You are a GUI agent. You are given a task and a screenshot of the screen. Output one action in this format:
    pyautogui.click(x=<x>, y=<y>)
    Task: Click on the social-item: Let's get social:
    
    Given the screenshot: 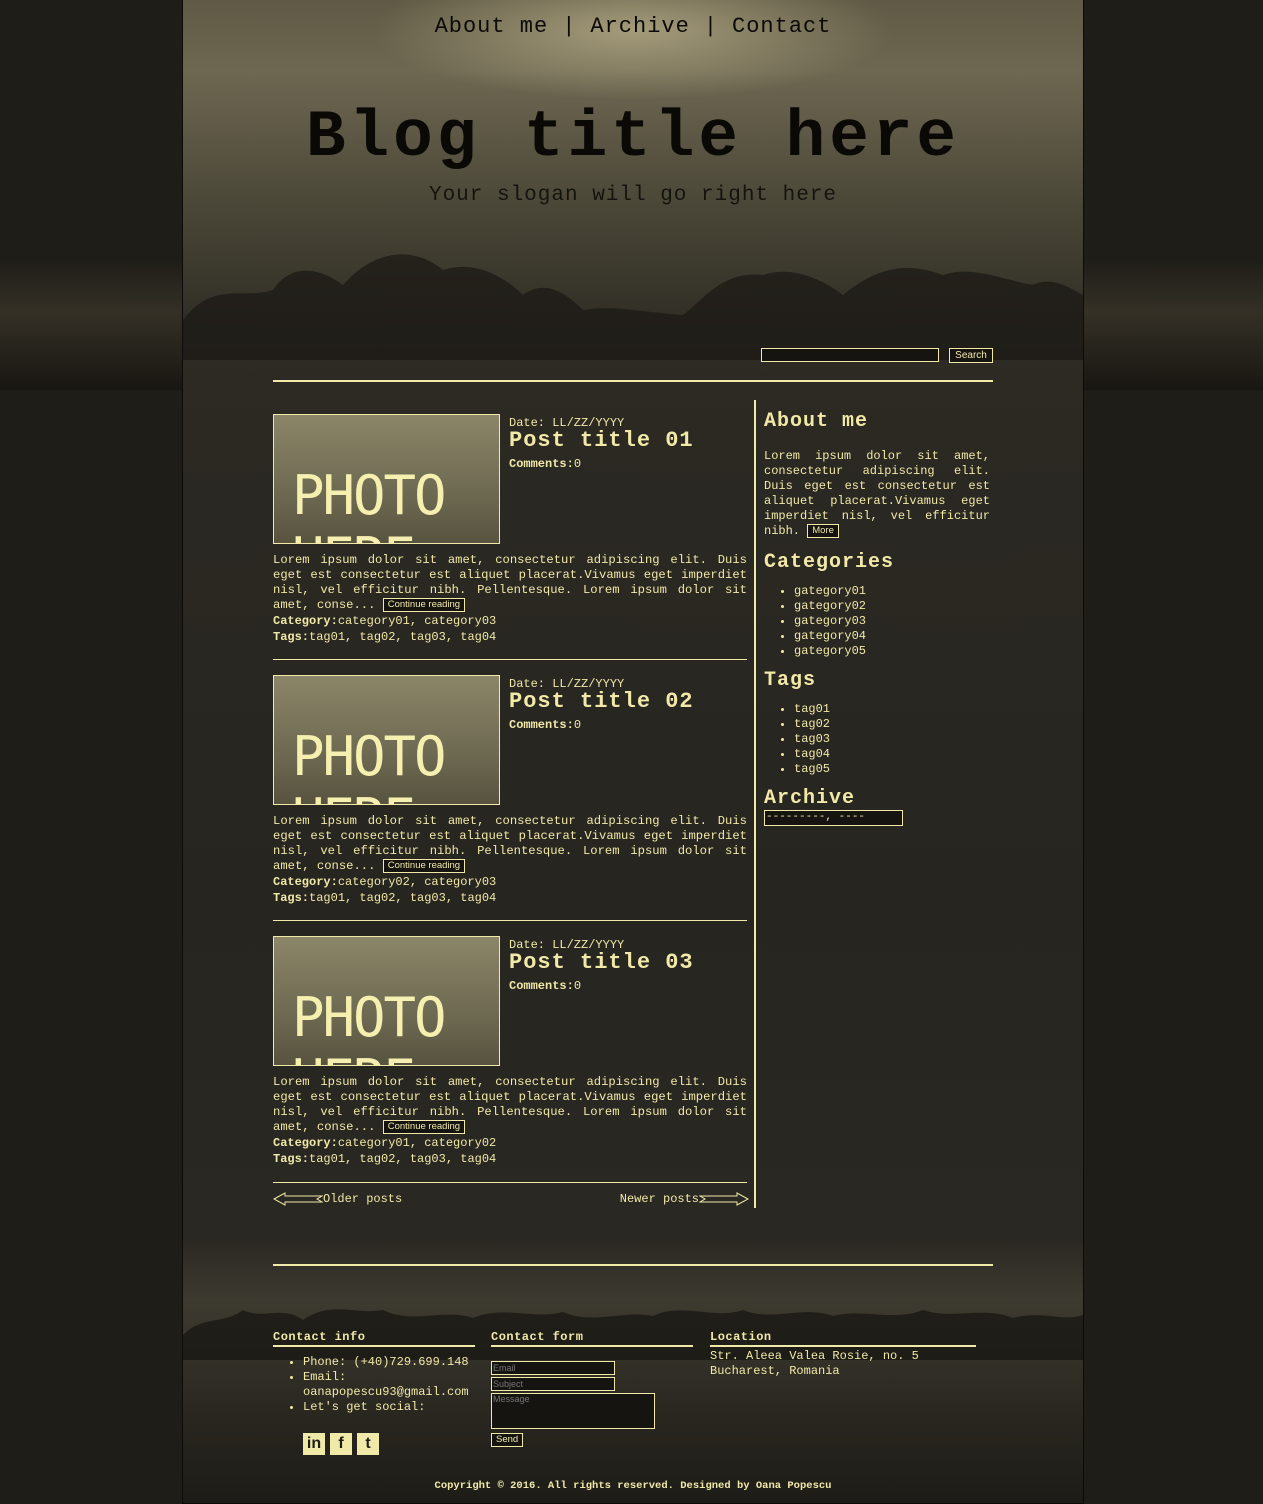 What is the action you would take?
    pyautogui.click(x=389, y=1407)
    